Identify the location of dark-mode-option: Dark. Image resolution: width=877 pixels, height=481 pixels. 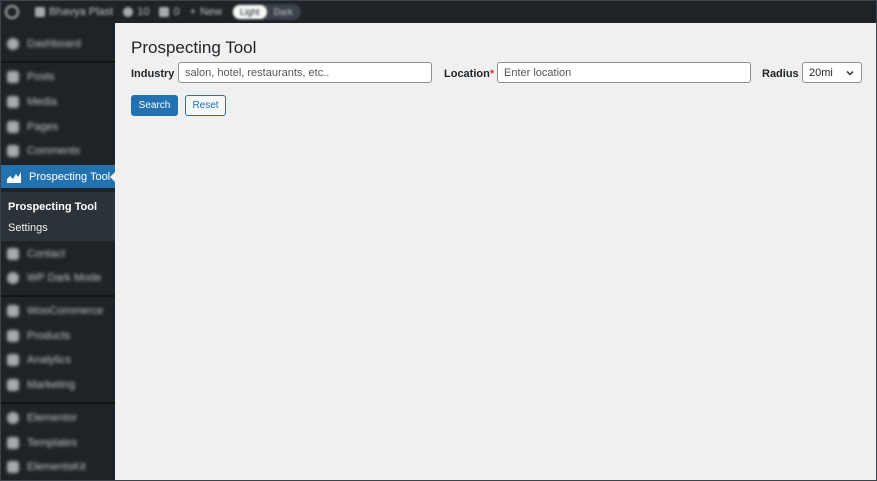
(283, 12).